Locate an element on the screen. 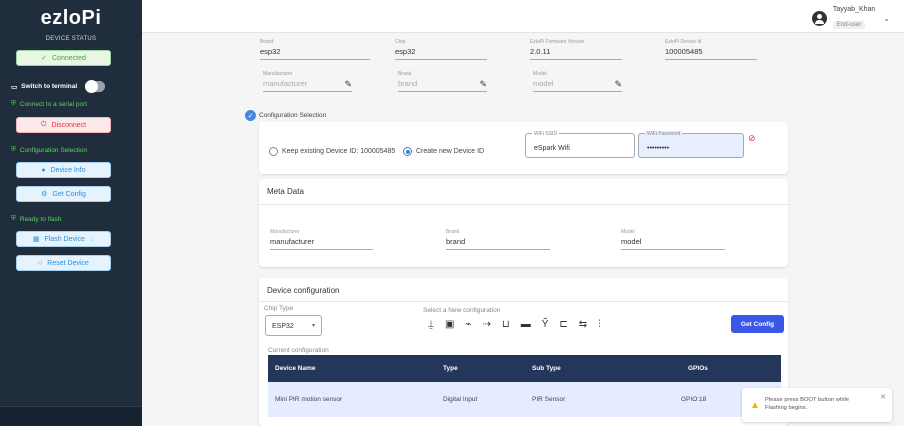 Image resolution: width=904 pixels, height=426 pixels. step-config-selection-label: Configuration Selection is located at coordinates (53, 150).